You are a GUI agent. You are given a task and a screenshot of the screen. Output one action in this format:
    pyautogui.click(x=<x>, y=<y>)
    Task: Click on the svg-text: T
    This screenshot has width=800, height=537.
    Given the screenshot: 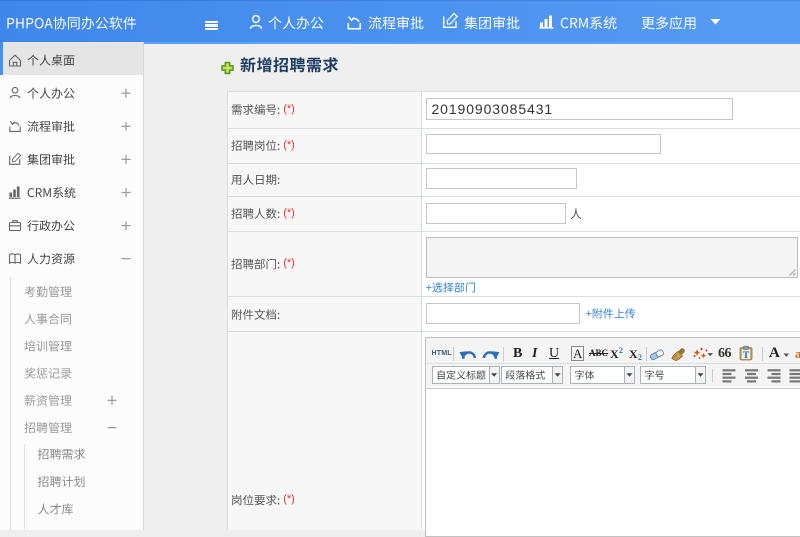 What is the action you would take?
    pyautogui.click(x=746, y=356)
    